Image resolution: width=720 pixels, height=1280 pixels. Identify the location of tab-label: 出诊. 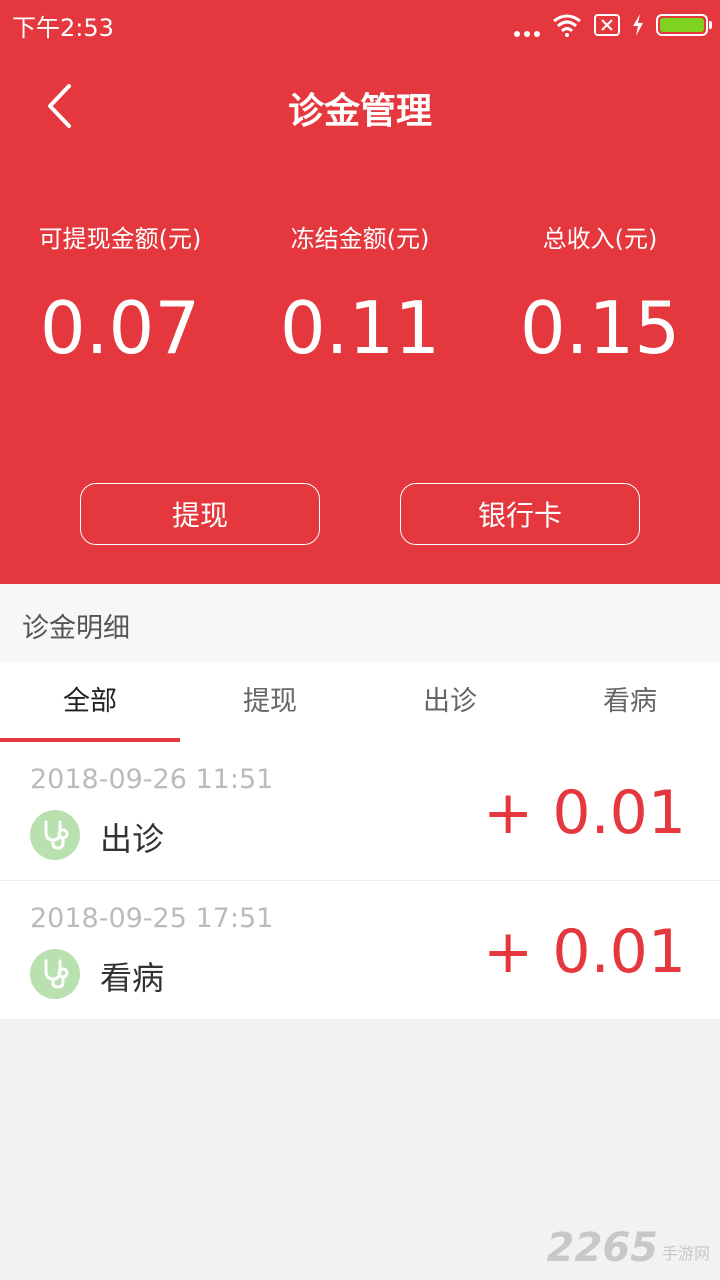
(450, 701).